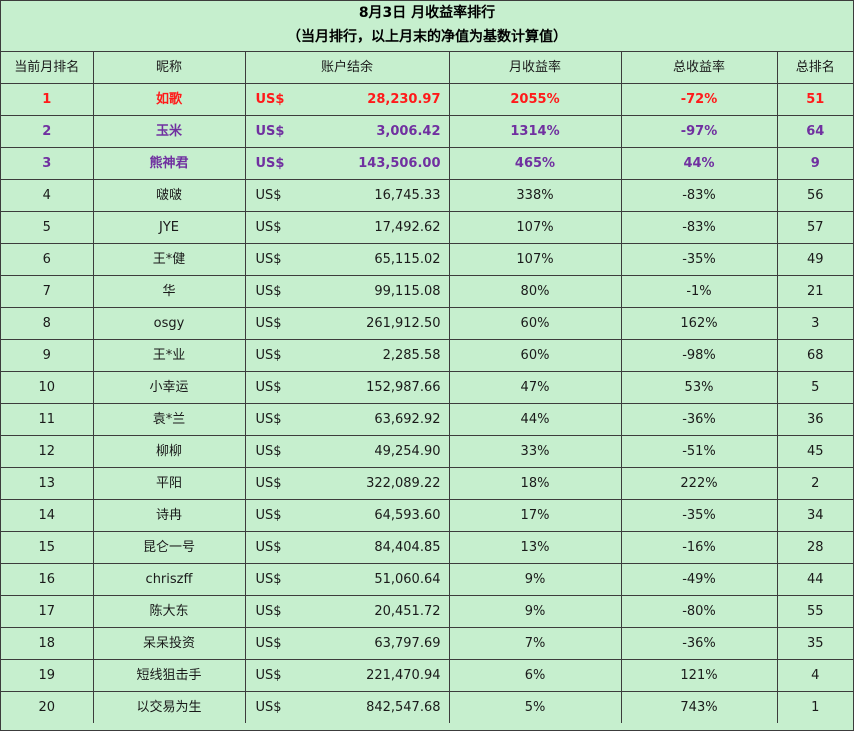 Image resolution: width=854 pixels, height=731 pixels. What do you see at coordinates (814, 227) in the screenshot?
I see `cell-overall-rank: 57` at bounding box center [814, 227].